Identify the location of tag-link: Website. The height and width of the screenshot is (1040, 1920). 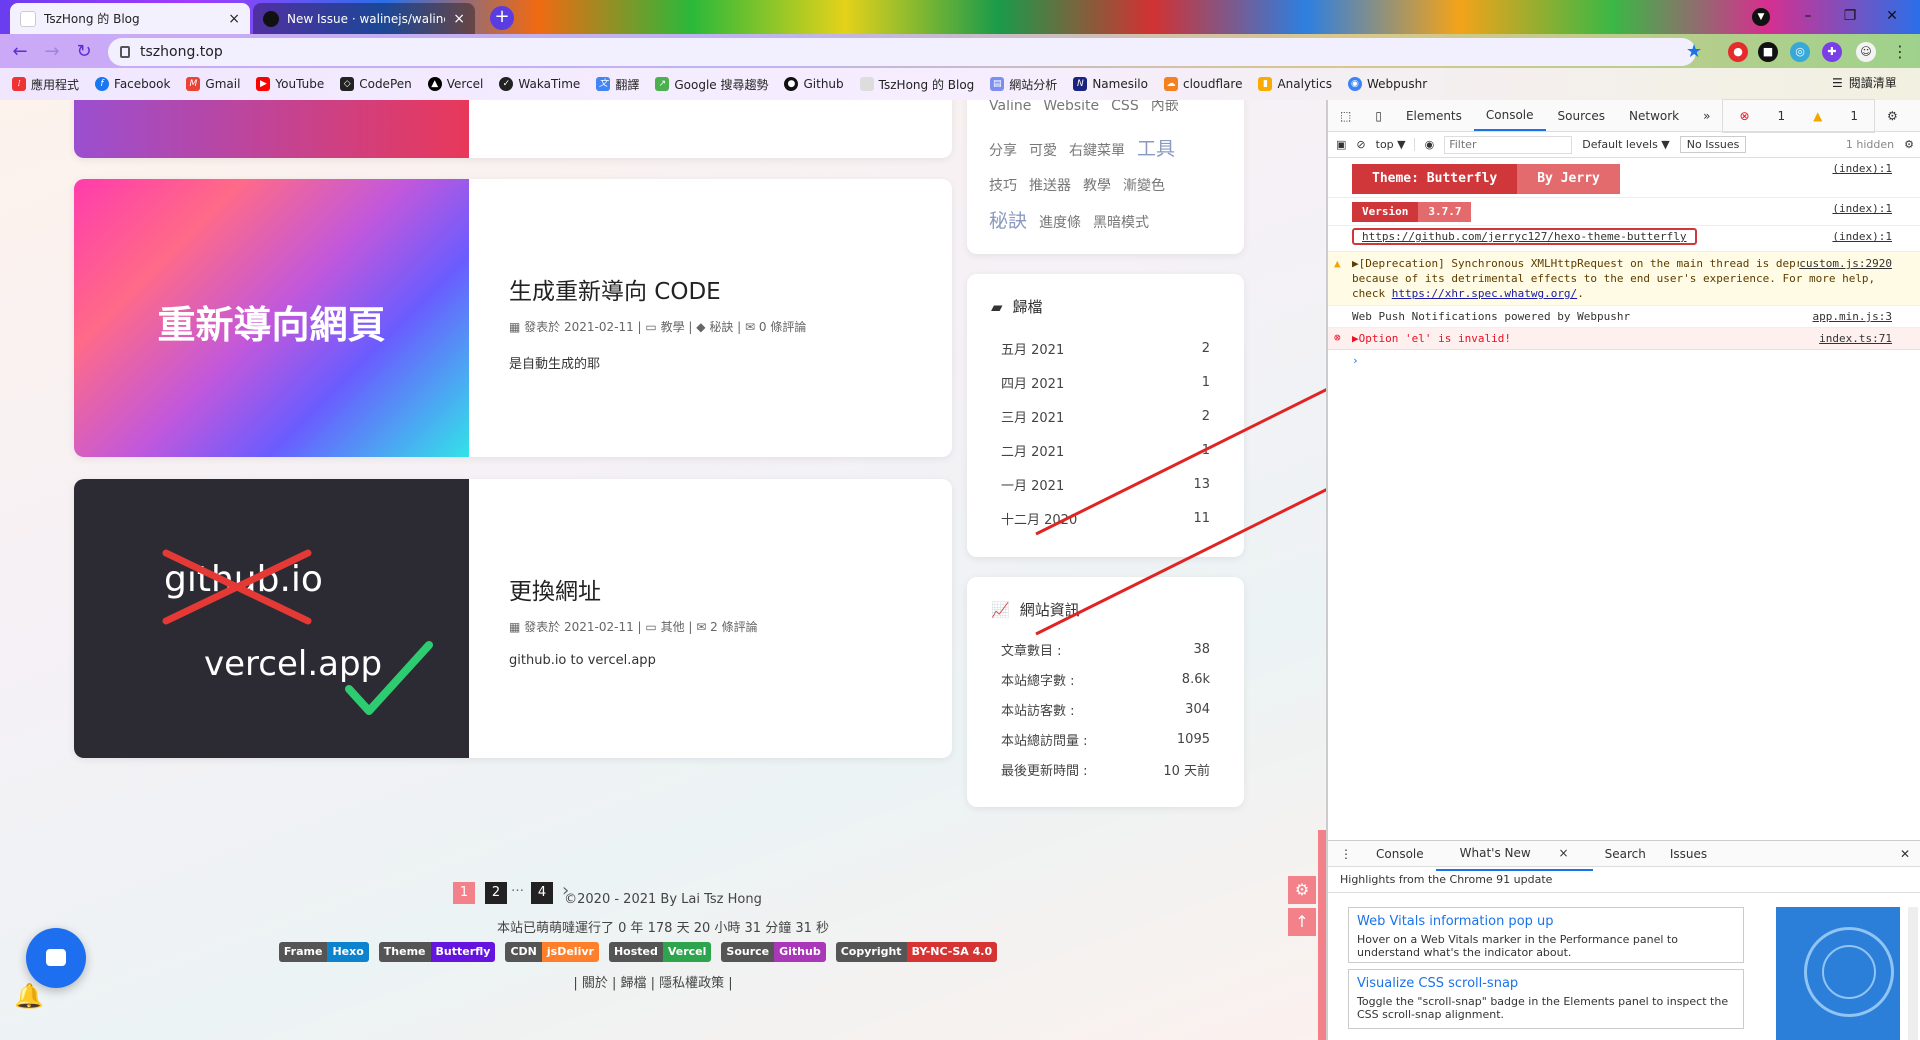
(1071, 107).